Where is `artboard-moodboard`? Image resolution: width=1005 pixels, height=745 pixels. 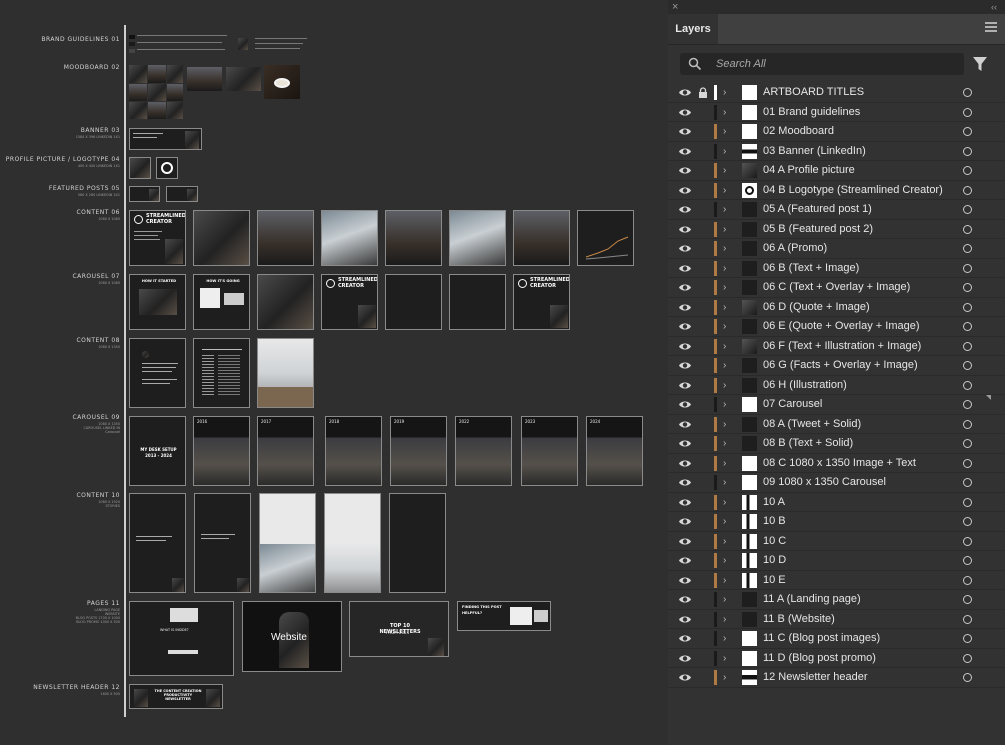 artboard-moodboard is located at coordinates (215, 92).